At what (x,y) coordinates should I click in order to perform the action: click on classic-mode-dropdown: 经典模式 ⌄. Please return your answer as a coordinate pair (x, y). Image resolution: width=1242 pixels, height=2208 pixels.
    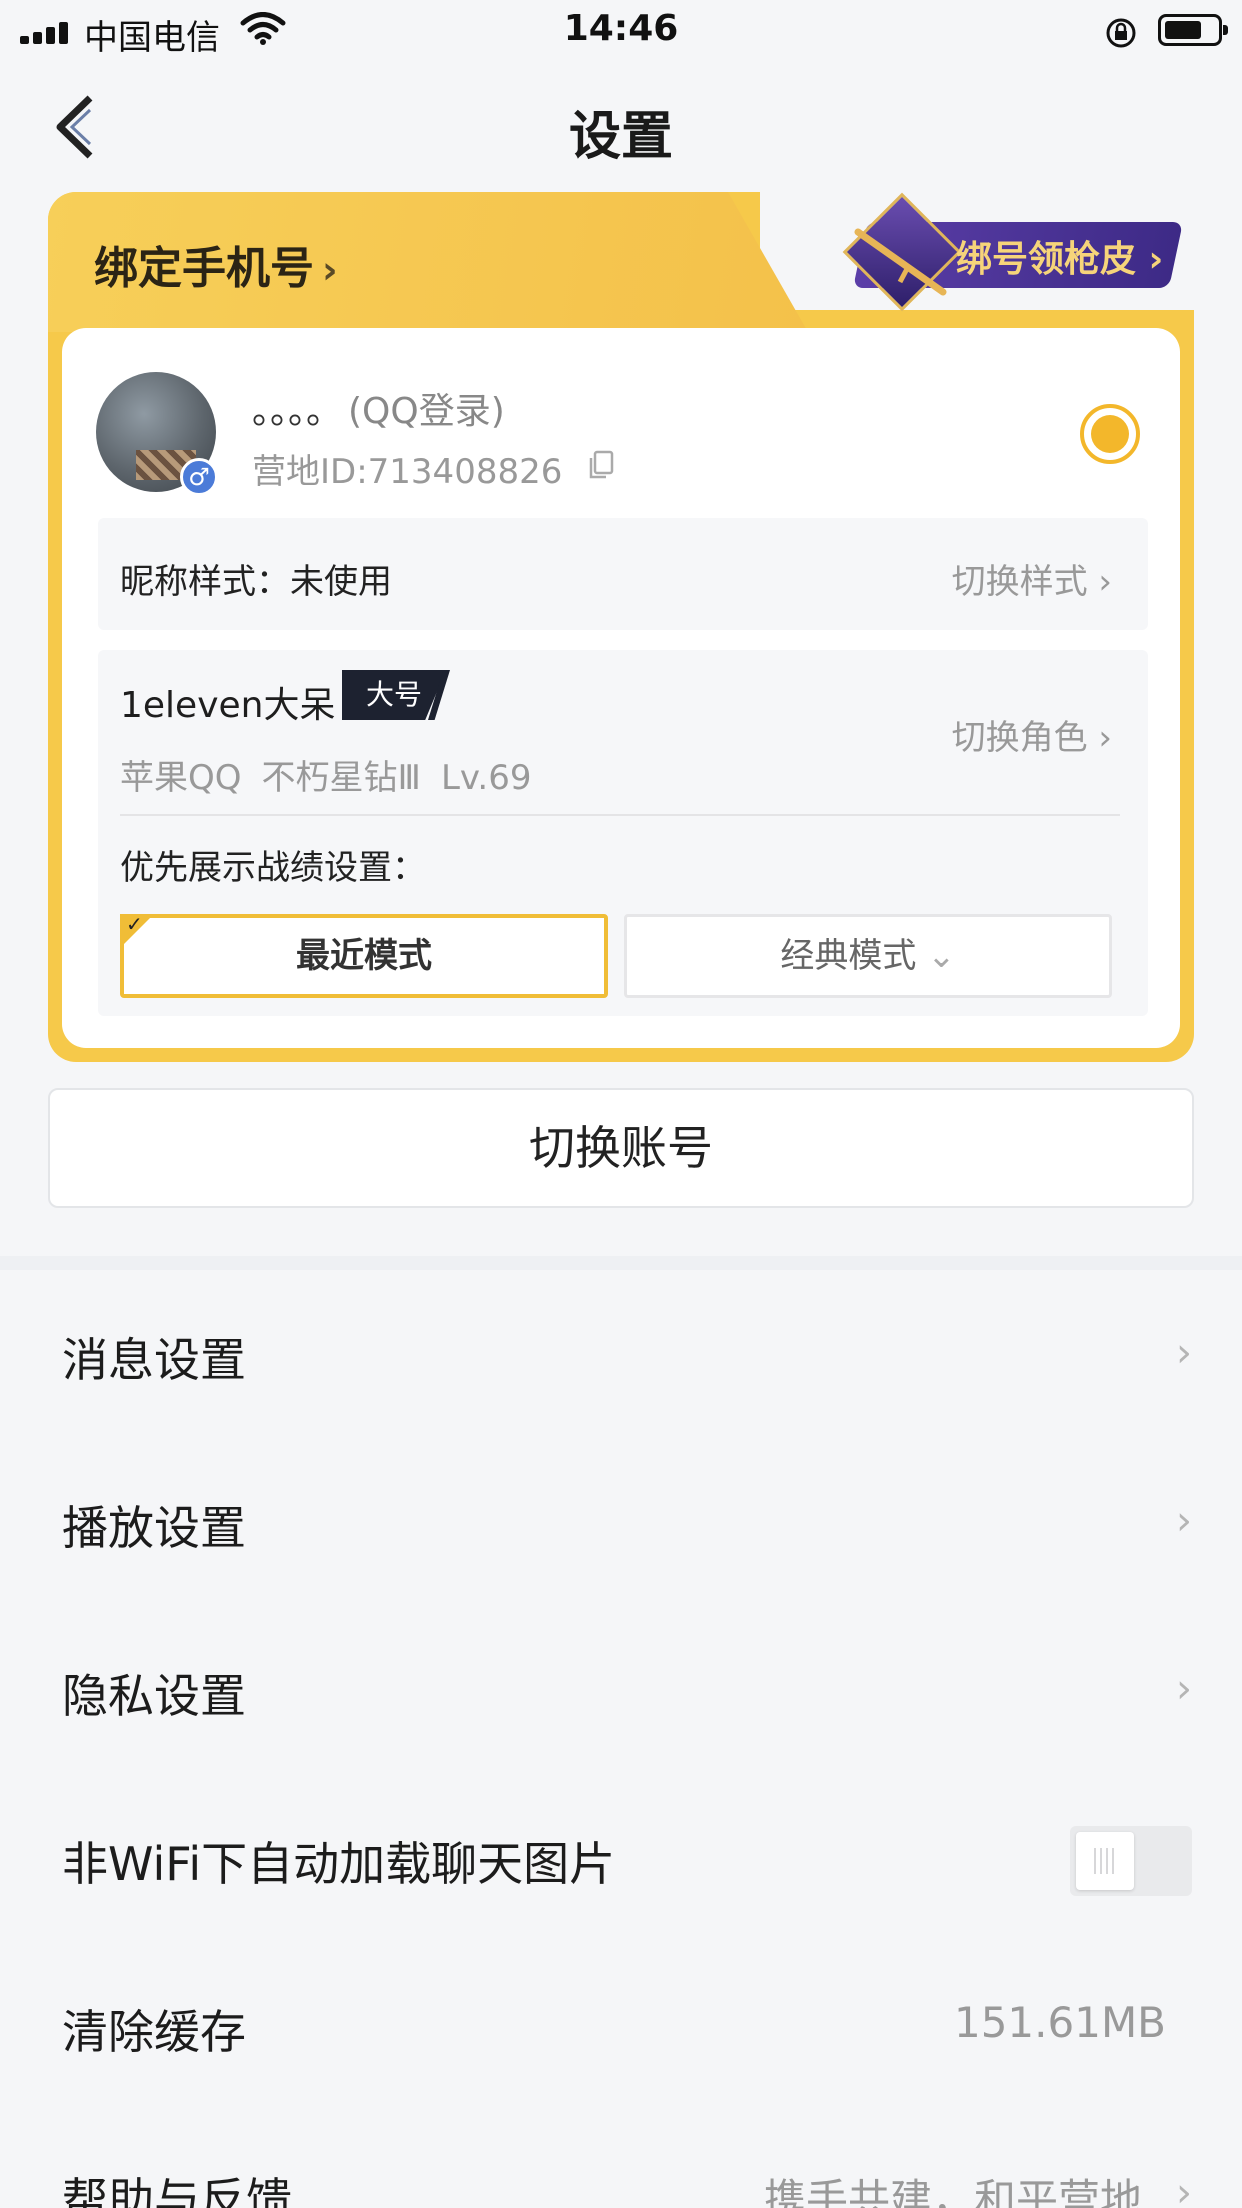
    Looking at the image, I should click on (868, 956).